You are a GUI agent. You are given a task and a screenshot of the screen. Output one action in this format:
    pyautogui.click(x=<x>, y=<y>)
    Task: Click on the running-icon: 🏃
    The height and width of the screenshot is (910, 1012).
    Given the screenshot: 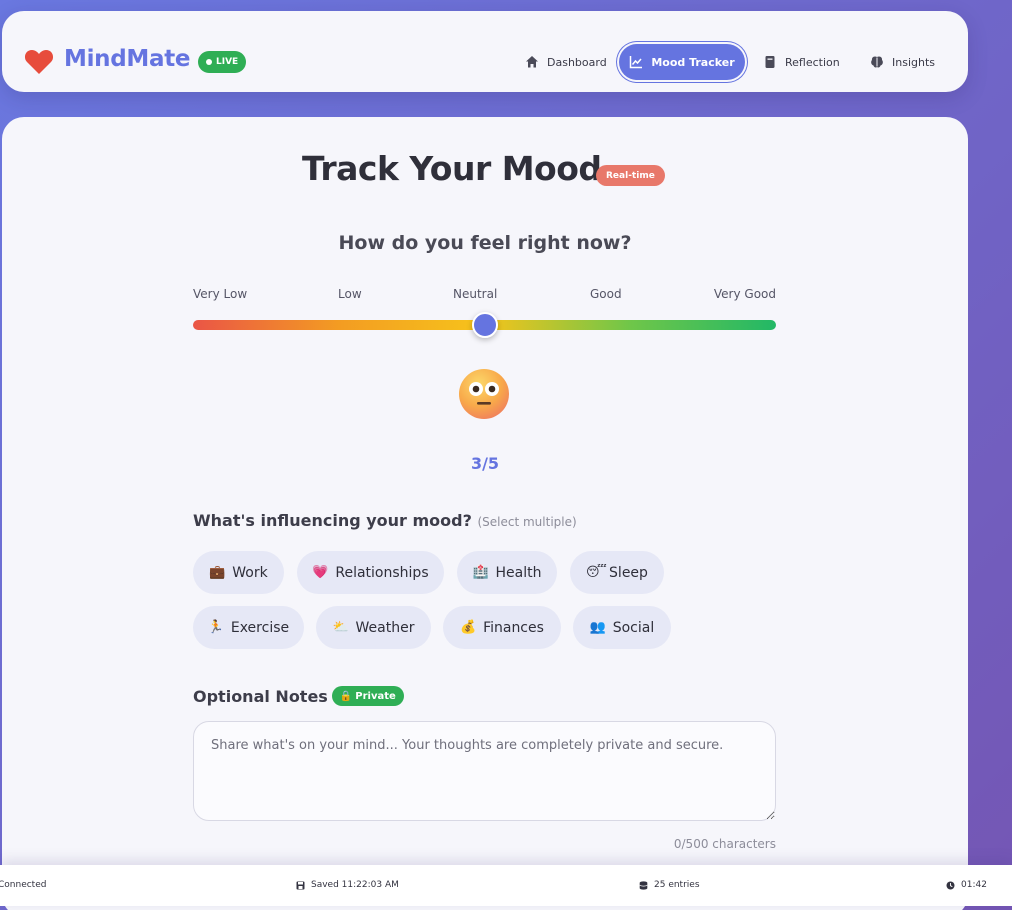 What is the action you would take?
    pyautogui.click(x=216, y=627)
    